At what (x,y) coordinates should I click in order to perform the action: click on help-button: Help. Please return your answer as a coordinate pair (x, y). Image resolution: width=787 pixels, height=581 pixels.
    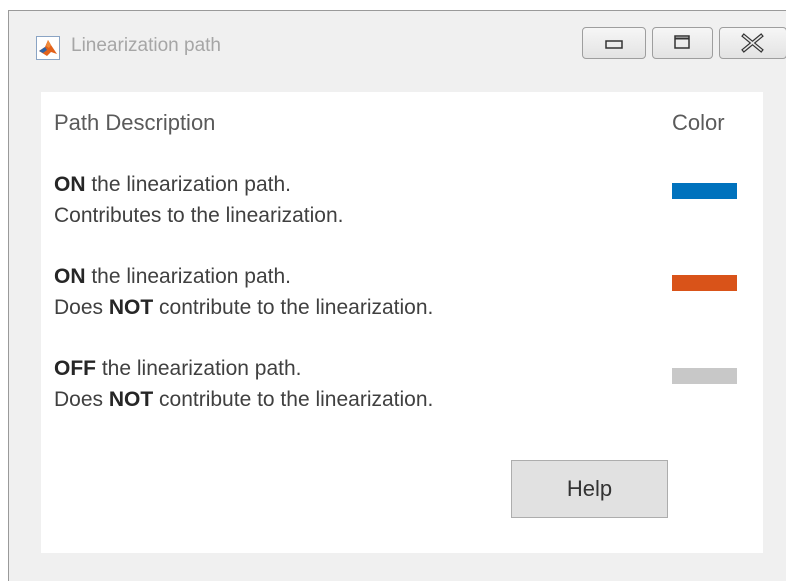
    Looking at the image, I should click on (589, 489).